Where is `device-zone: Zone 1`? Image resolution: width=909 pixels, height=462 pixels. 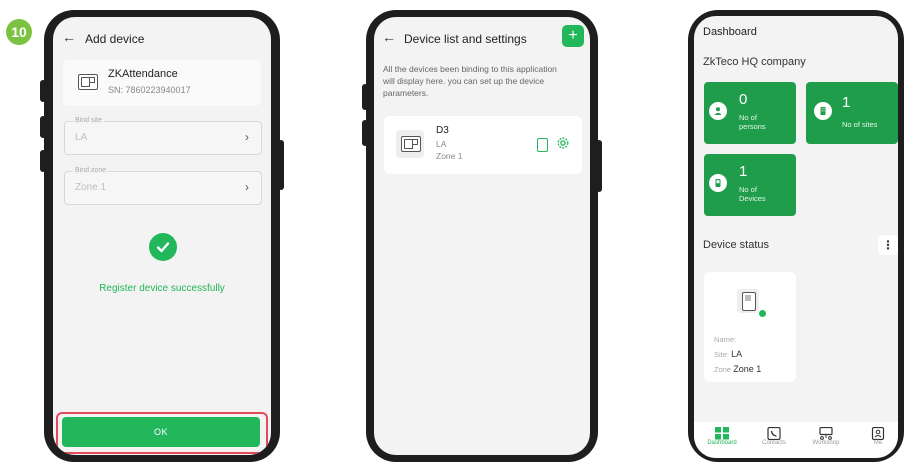
device-zone: Zone 1 is located at coordinates (449, 156).